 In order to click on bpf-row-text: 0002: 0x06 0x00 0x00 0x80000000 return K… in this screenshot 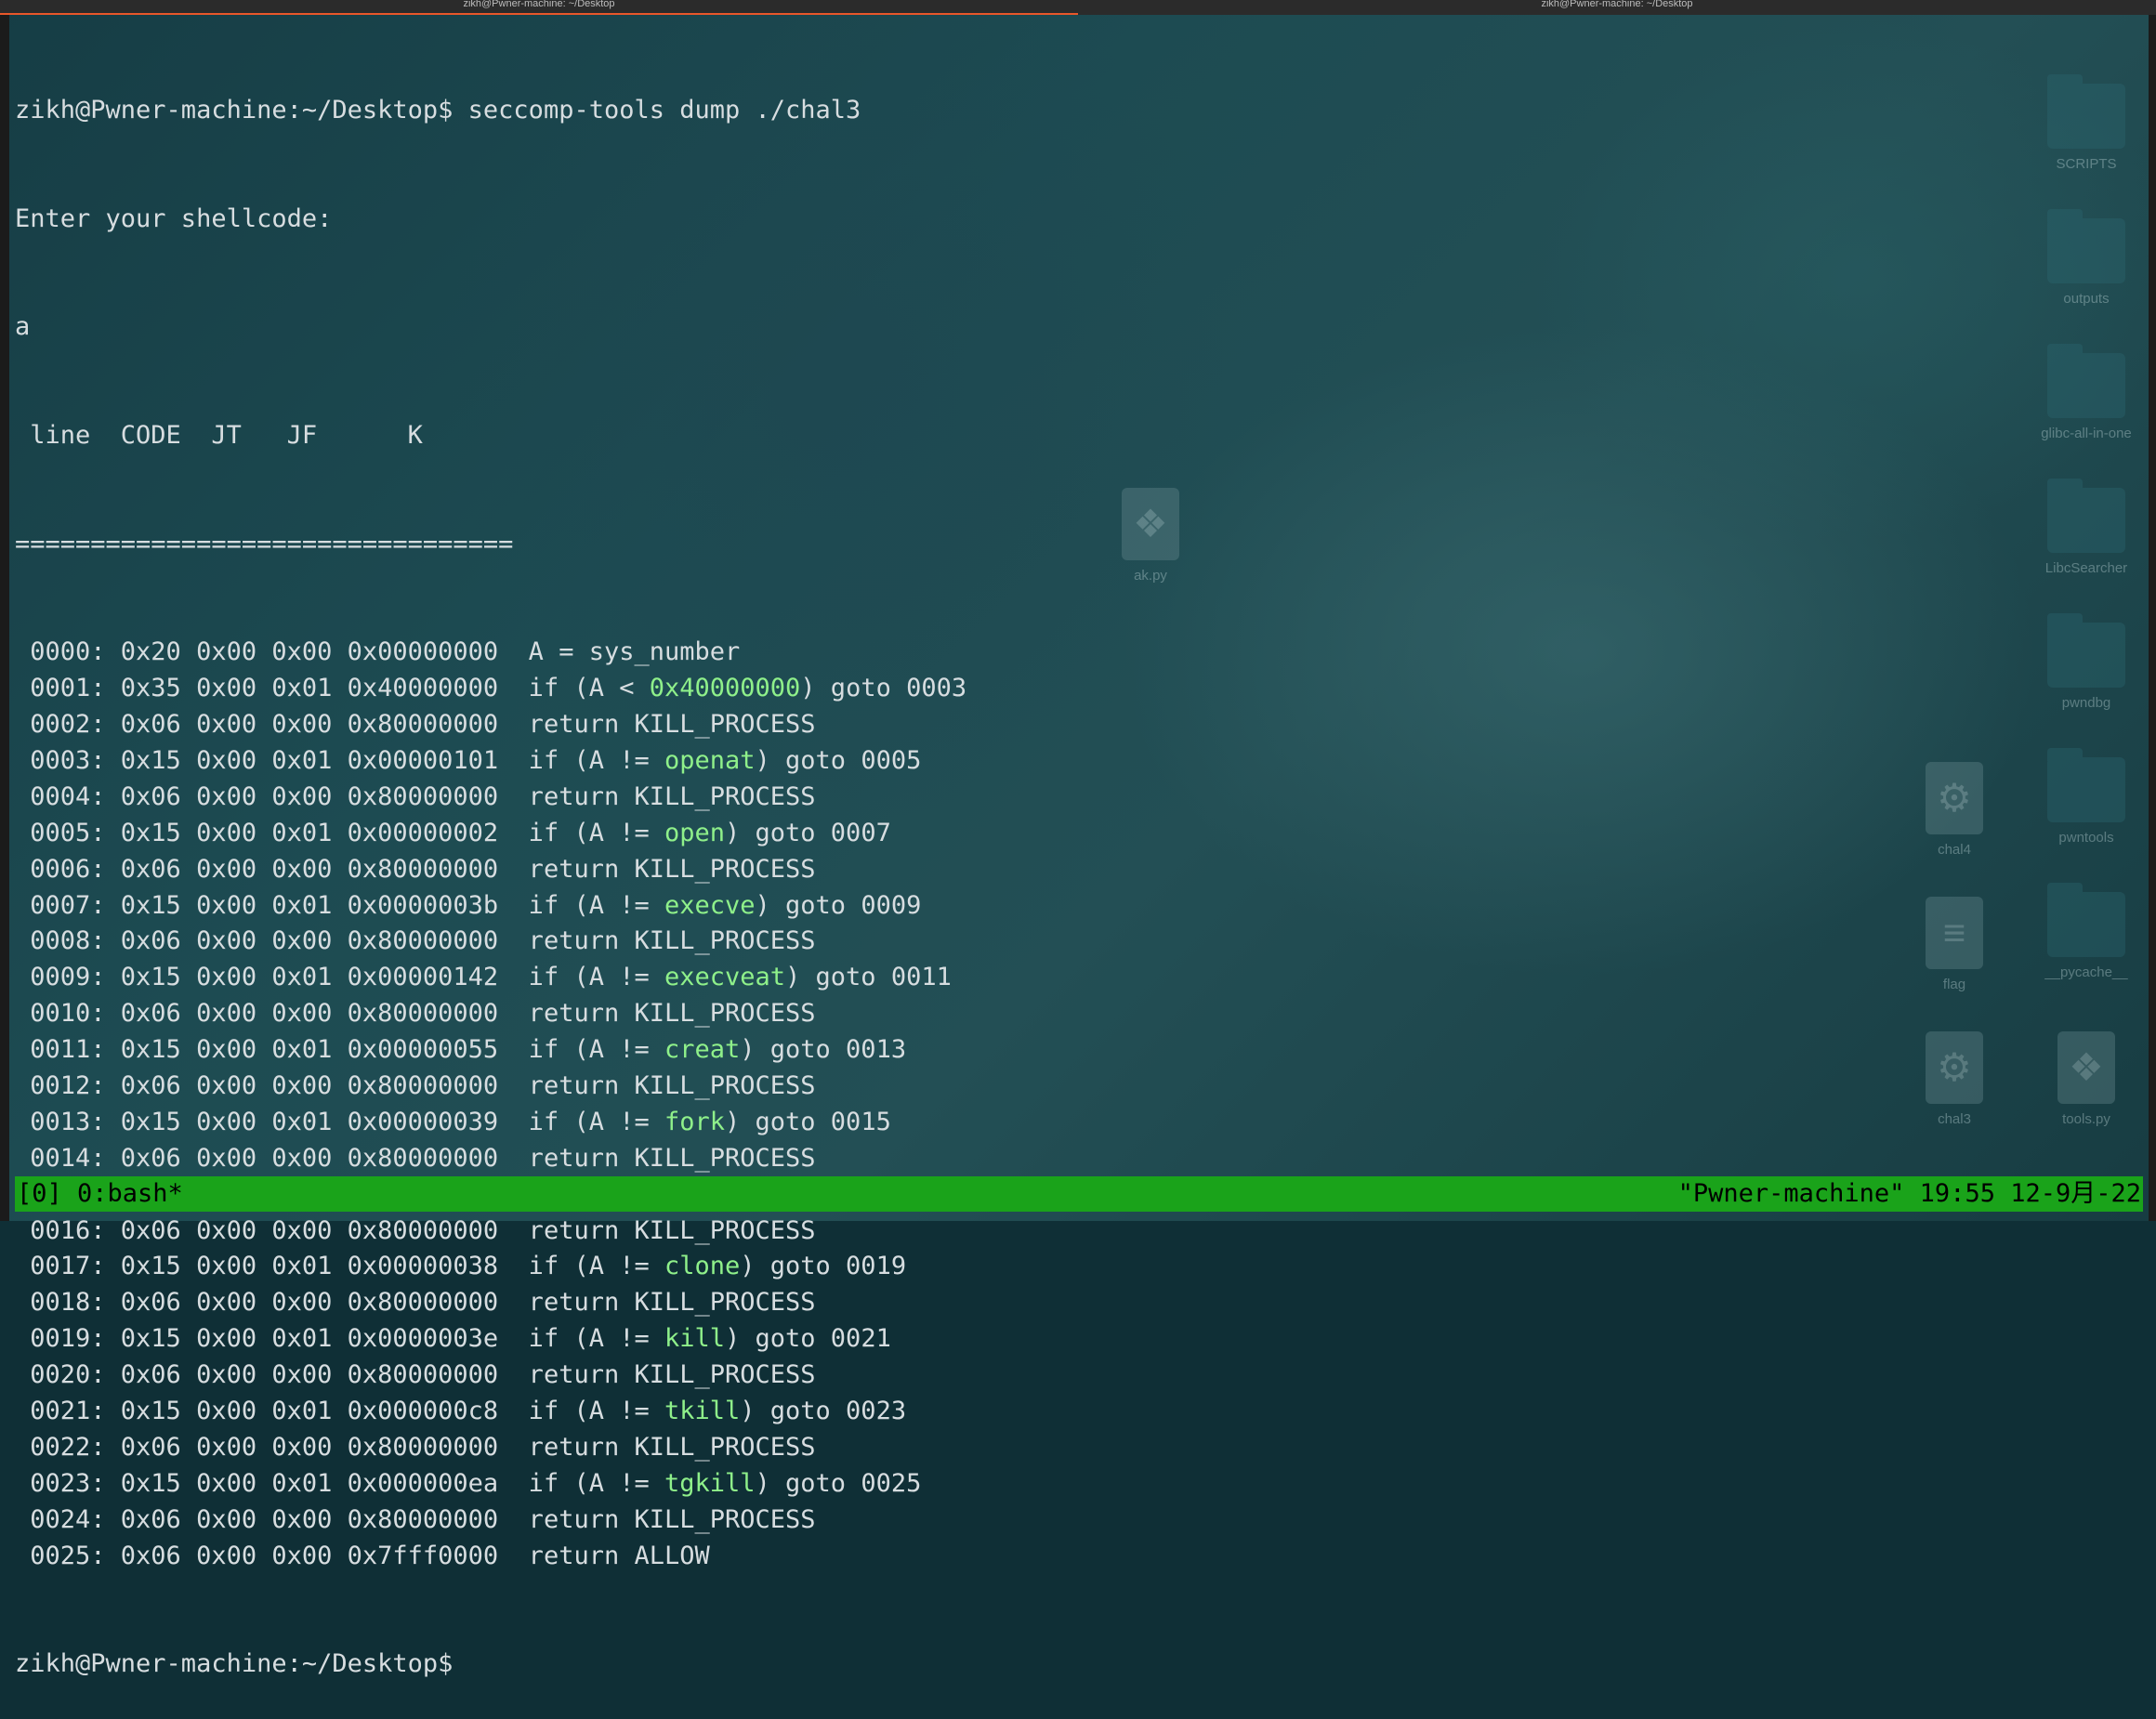, I will do `click(416, 725)`.